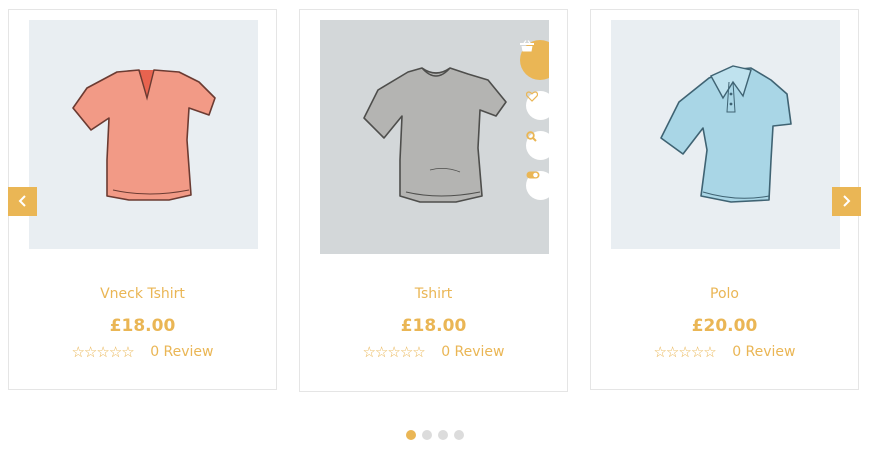 Image resolution: width=869 pixels, height=460 pixels. I want to click on polo-shirt-image, so click(726, 134).